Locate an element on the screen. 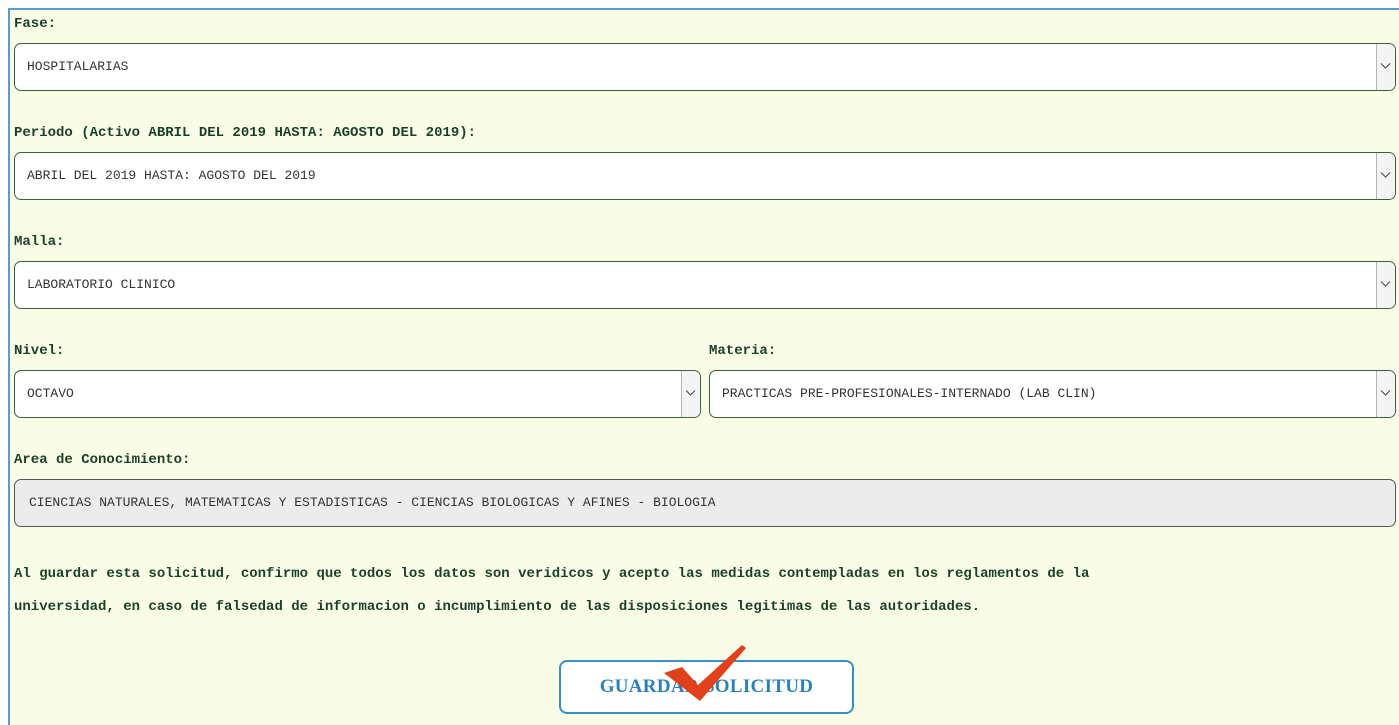 The width and height of the screenshot is (1399, 725). nivel-select: OCTAVO is located at coordinates (357, 394).